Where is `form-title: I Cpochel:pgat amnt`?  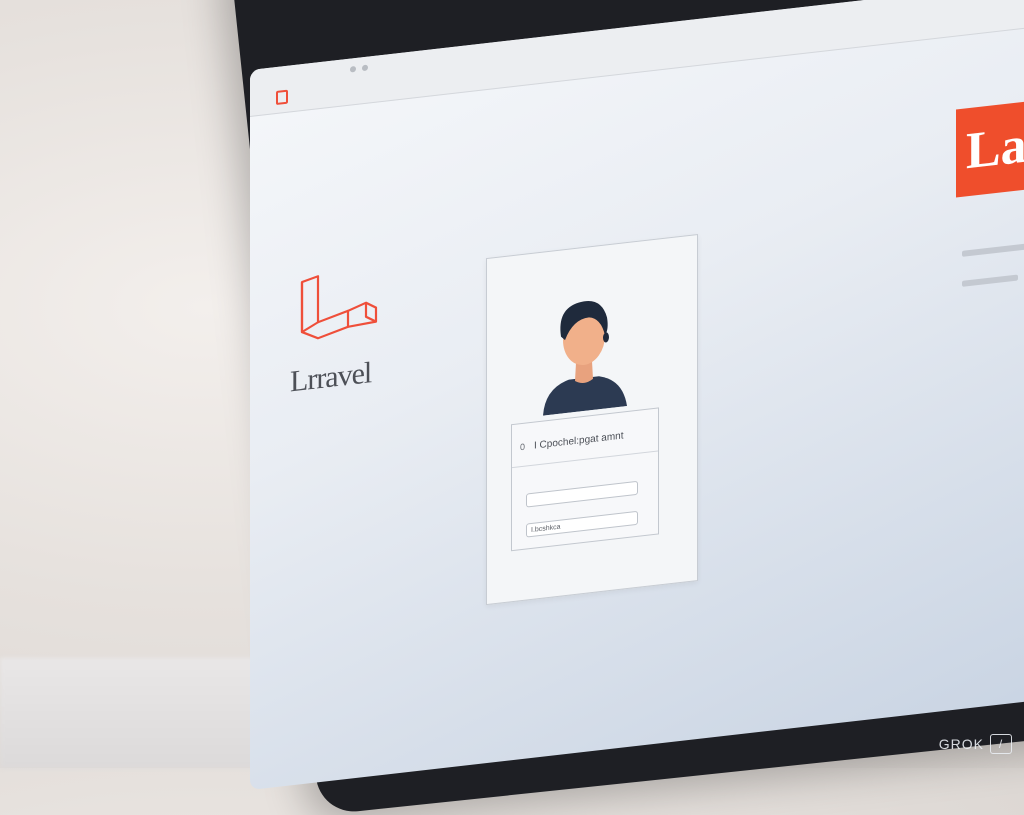 form-title: I Cpochel:pgat amnt is located at coordinates (579, 441).